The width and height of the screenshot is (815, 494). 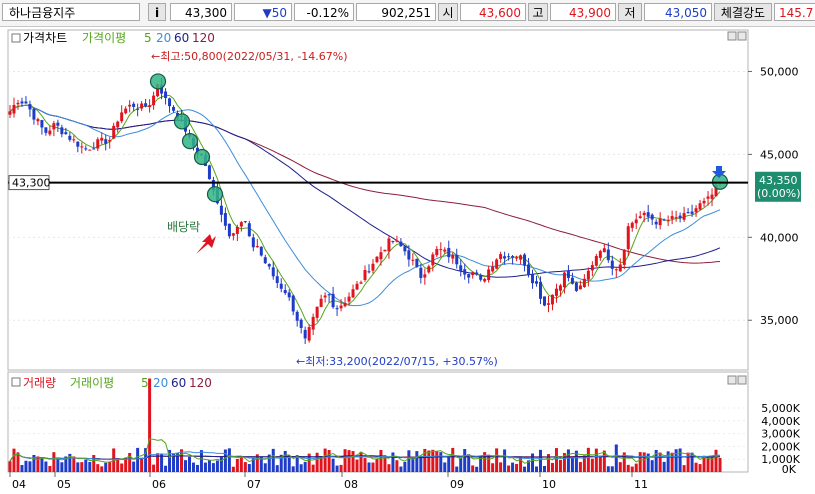 What do you see at coordinates (493, 12) in the screenshot?
I see `open-price: 43,600` at bounding box center [493, 12].